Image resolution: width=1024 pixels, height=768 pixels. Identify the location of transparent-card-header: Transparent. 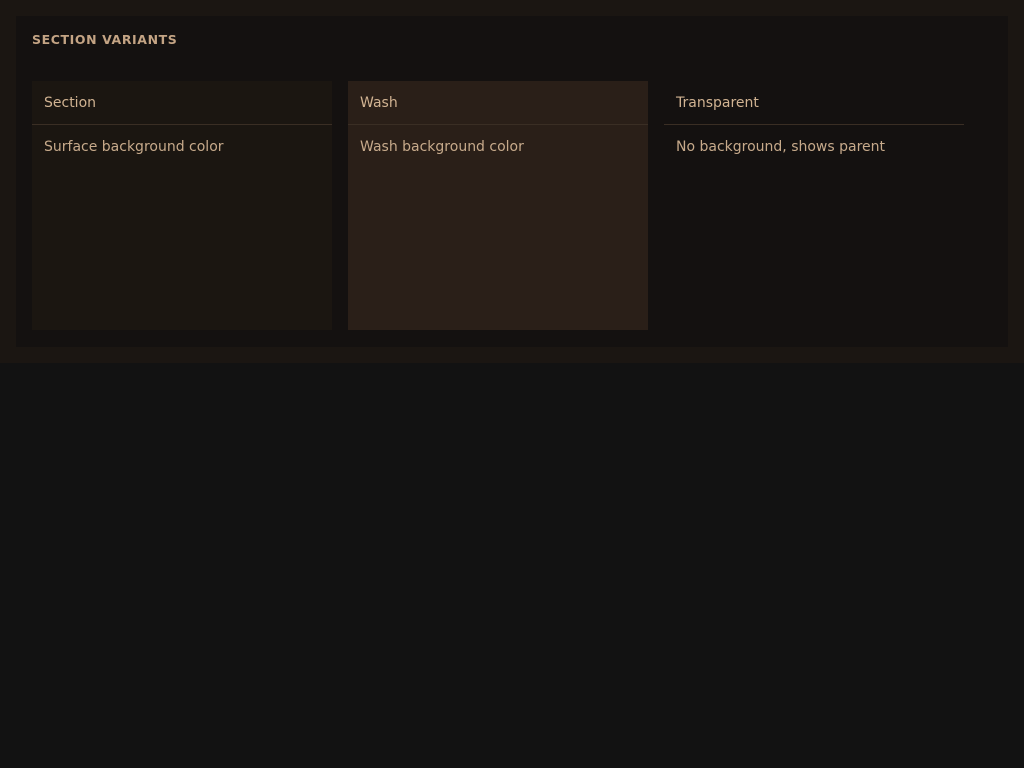
(814, 103).